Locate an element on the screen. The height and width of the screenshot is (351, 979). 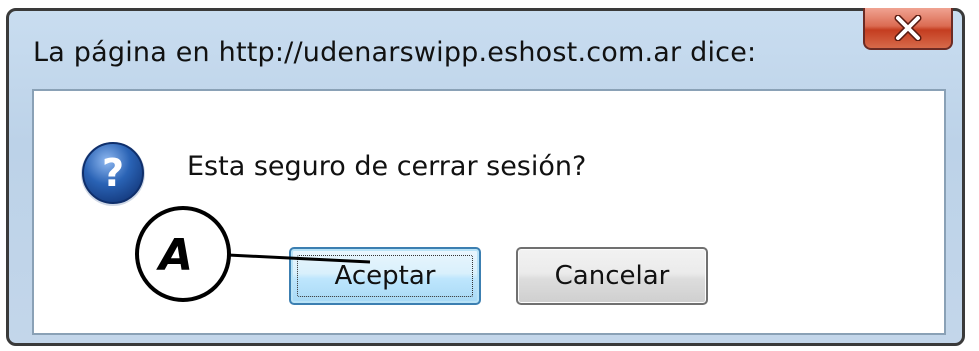
close-button is located at coordinates (908, 29).